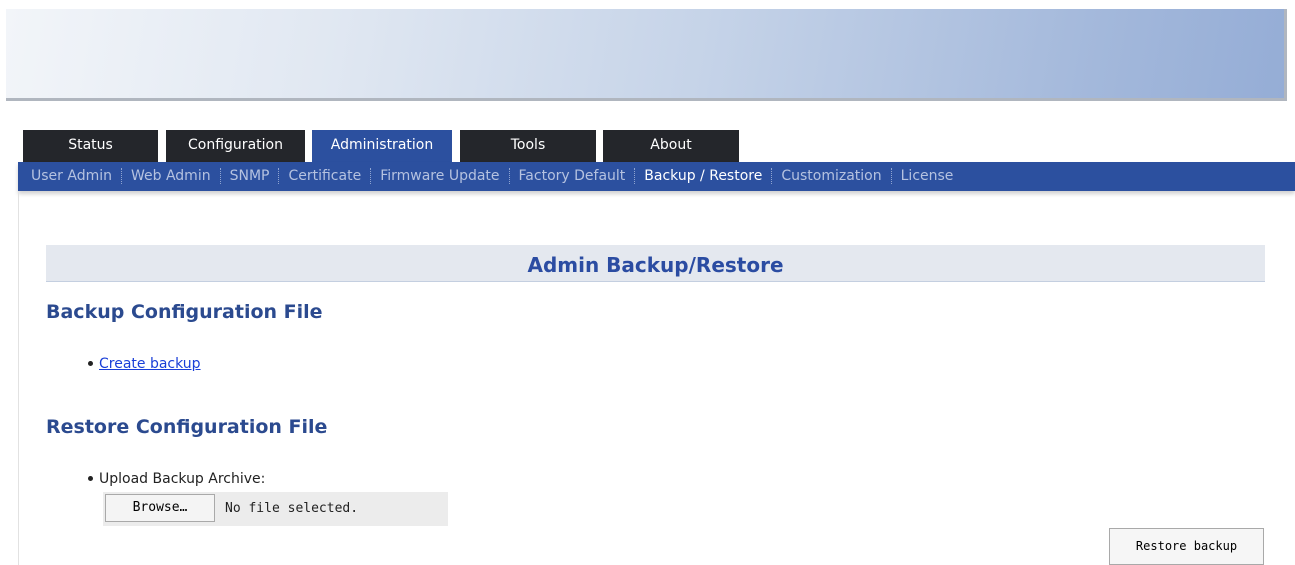 The width and height of the screenshot is (1295, 565). Describe the element at coordinates (831, 176) in the screenshot. I see `subnav-customization: Customization` at that location.